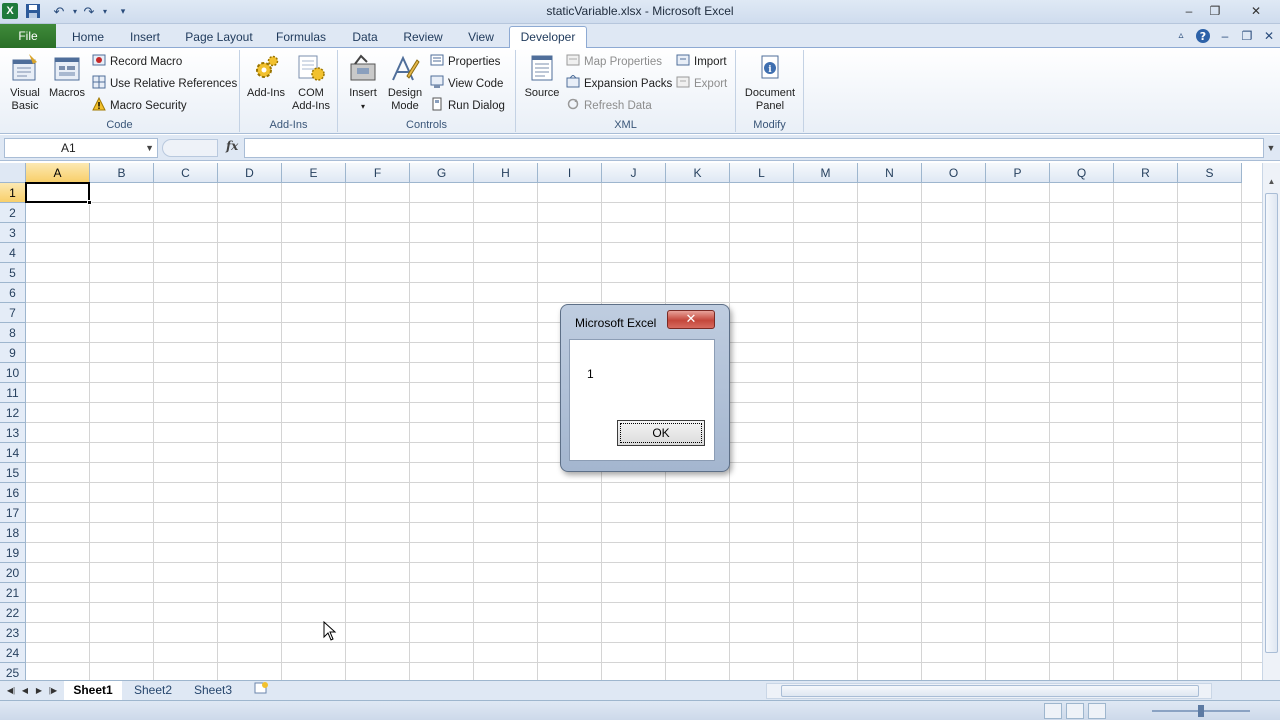  I want to click on view-code-button: View Code, so click(466, 84).